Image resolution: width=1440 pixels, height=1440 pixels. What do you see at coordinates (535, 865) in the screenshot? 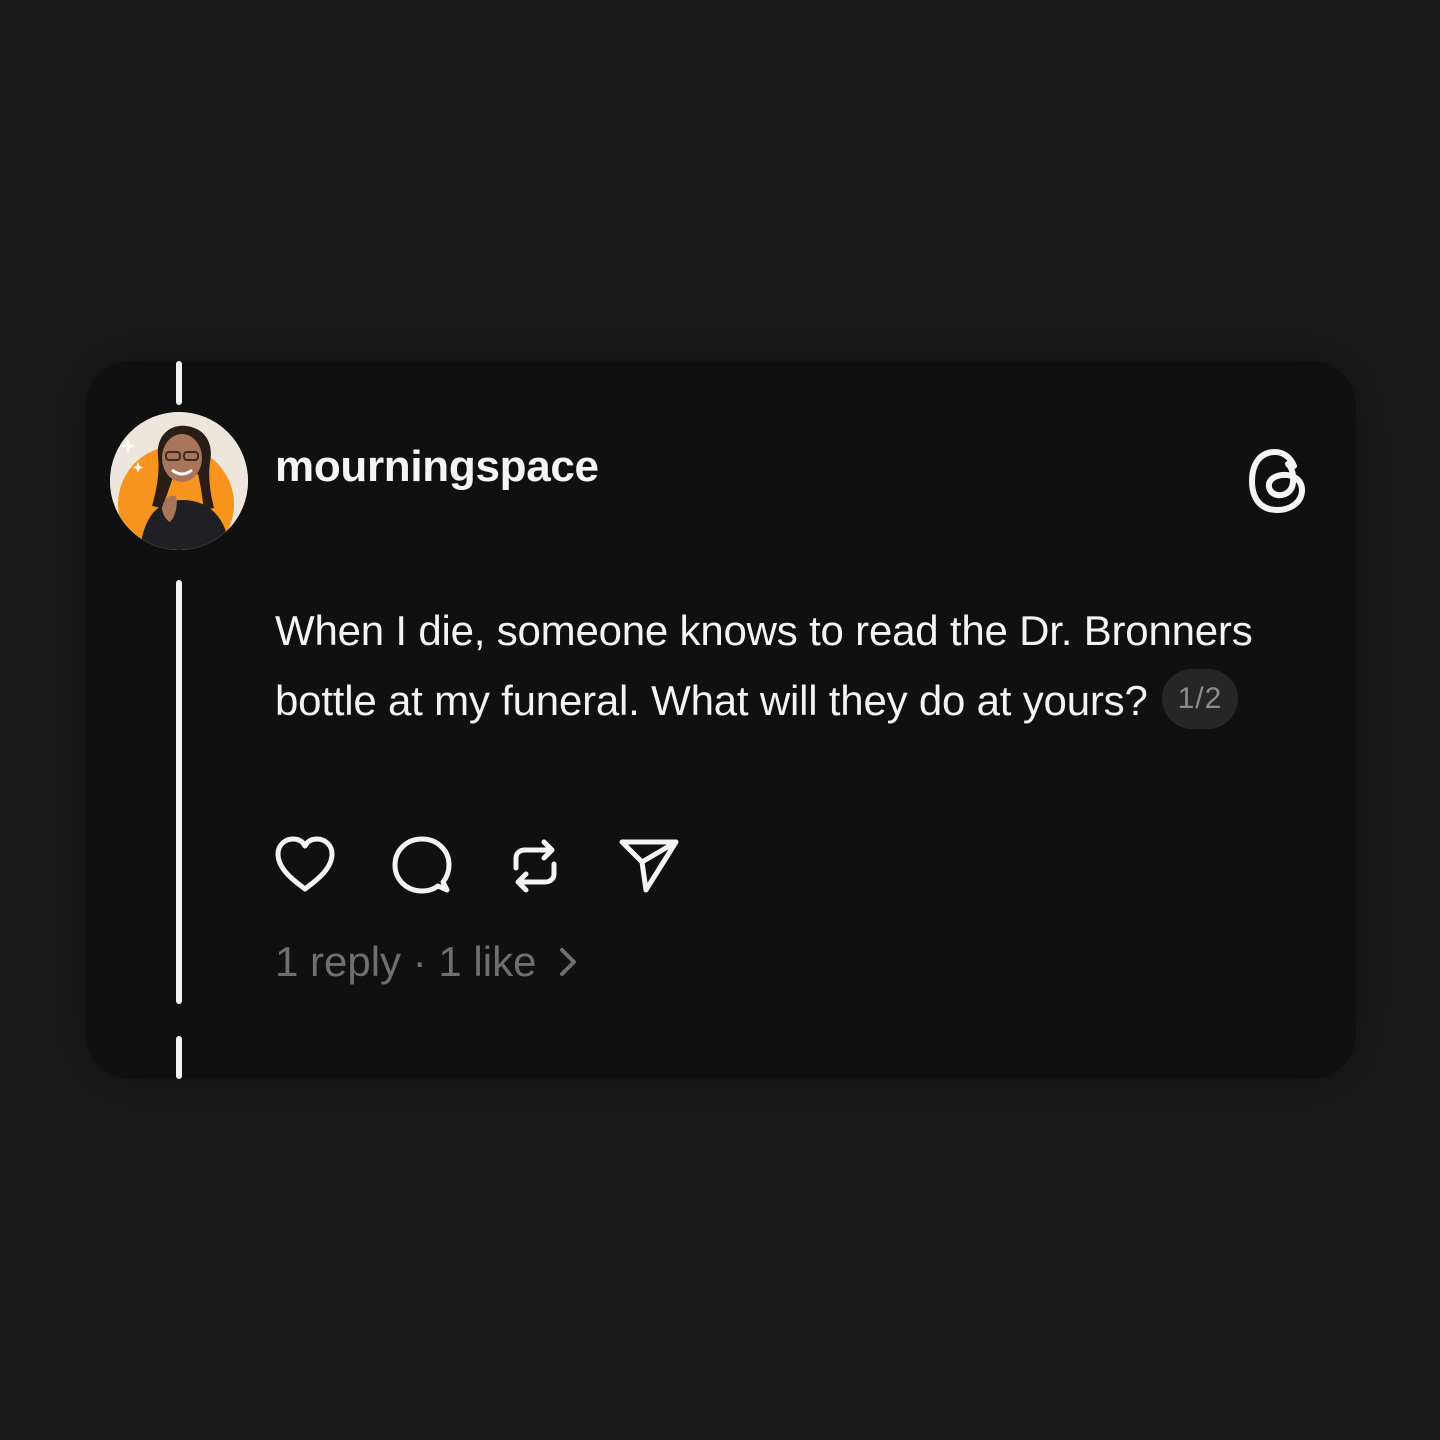
I see `repost-icon` at bounding box center [535, 865].